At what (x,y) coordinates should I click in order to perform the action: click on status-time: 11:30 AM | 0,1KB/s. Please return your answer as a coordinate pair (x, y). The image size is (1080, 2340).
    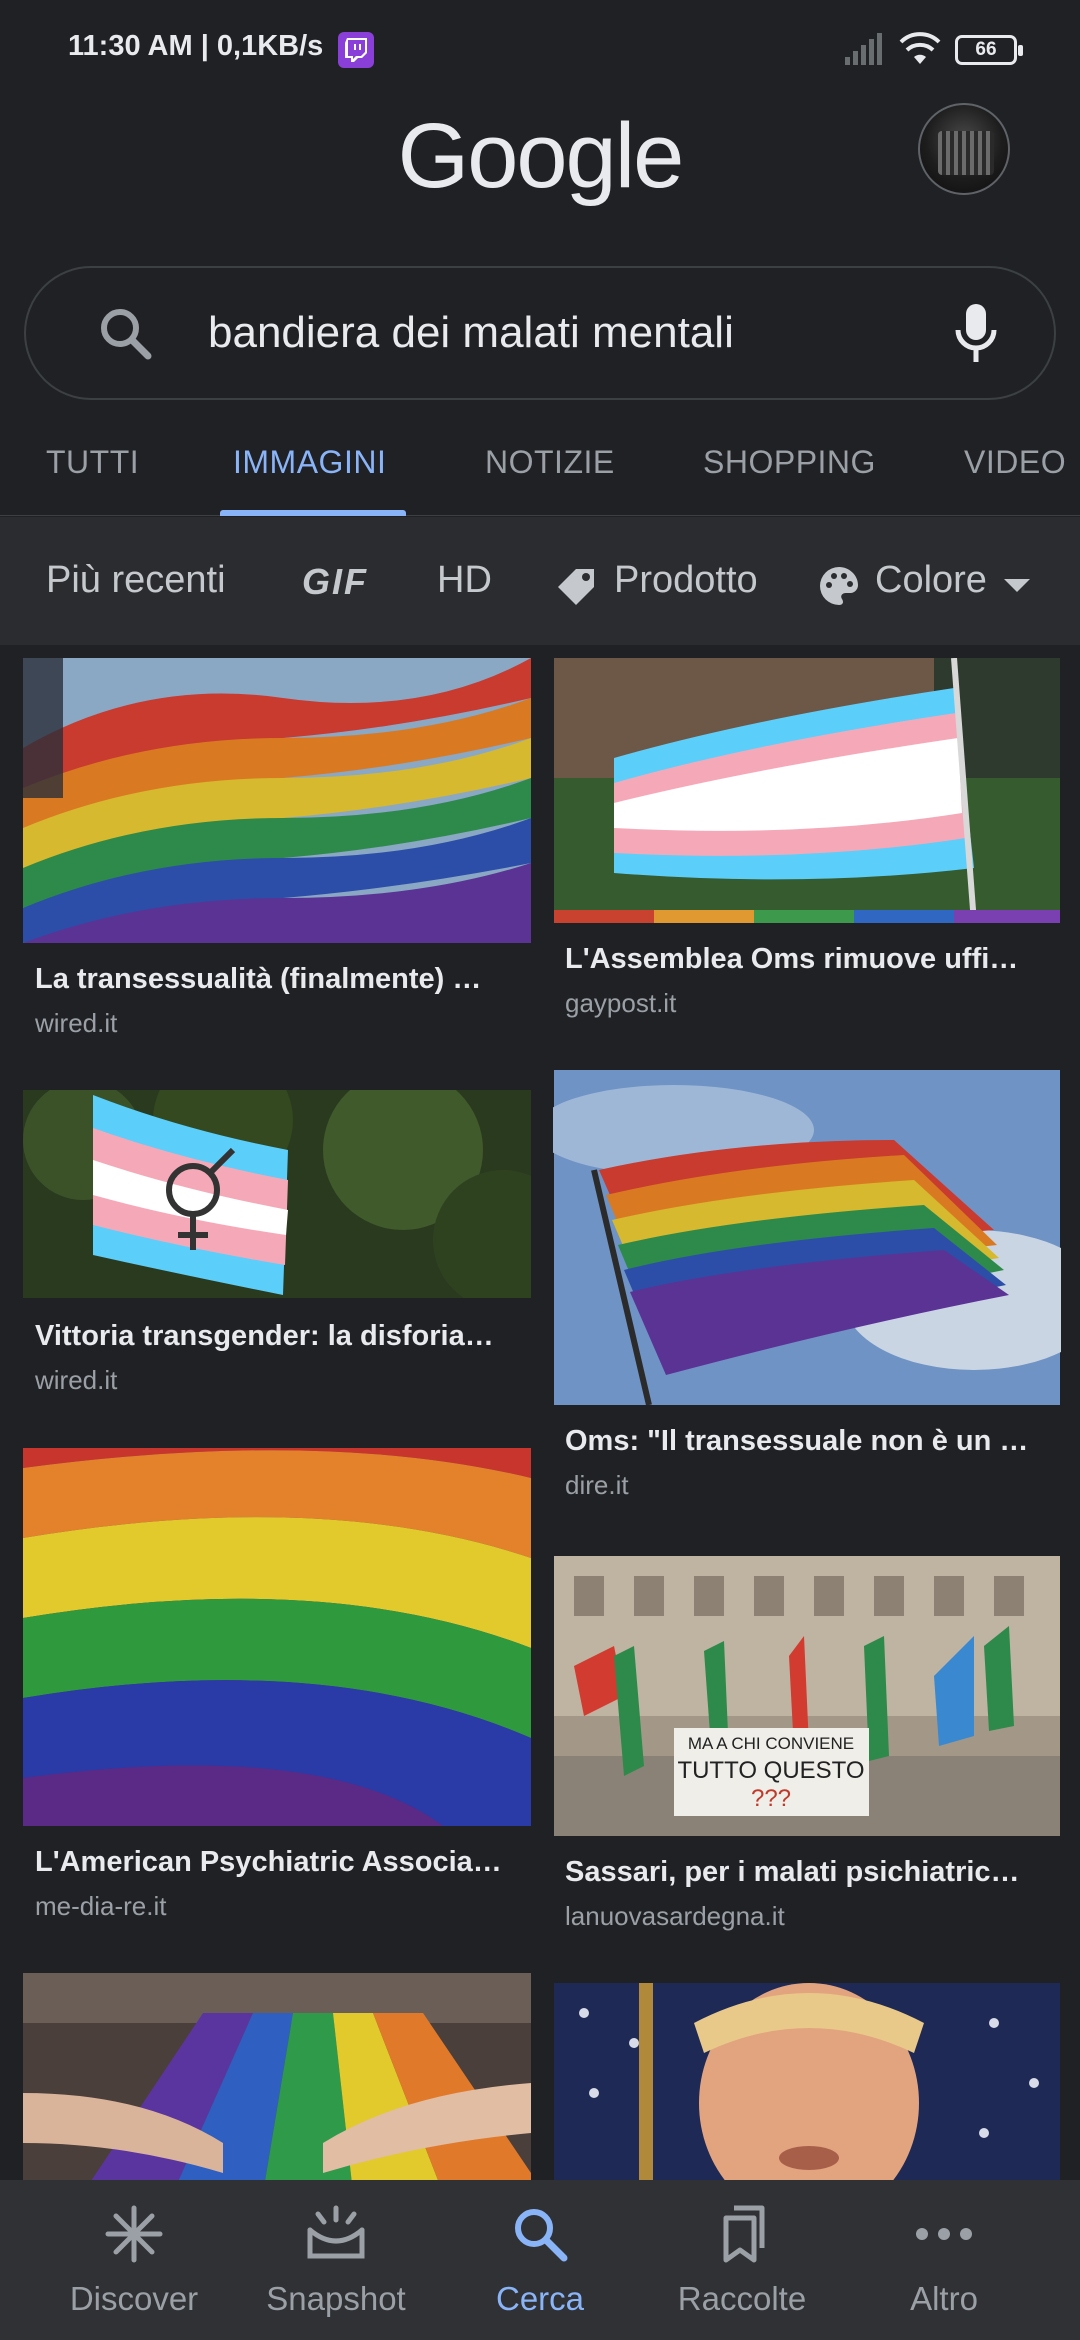
    Looking at the image, I should click on (196, 46).